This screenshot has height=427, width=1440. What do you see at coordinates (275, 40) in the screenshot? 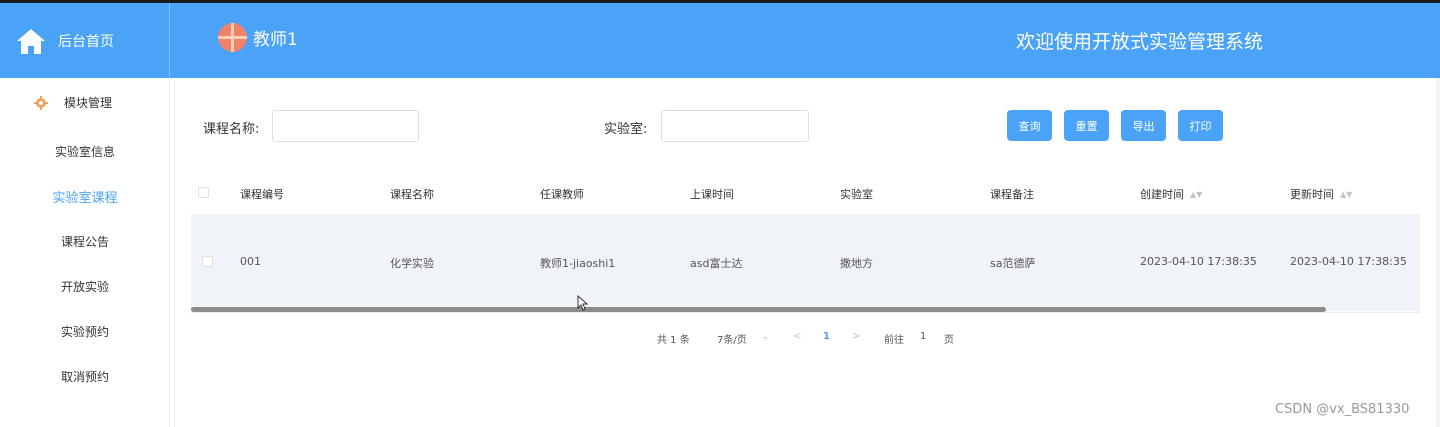
I see `user-name: 教师1` at bounding box center [275, 40].